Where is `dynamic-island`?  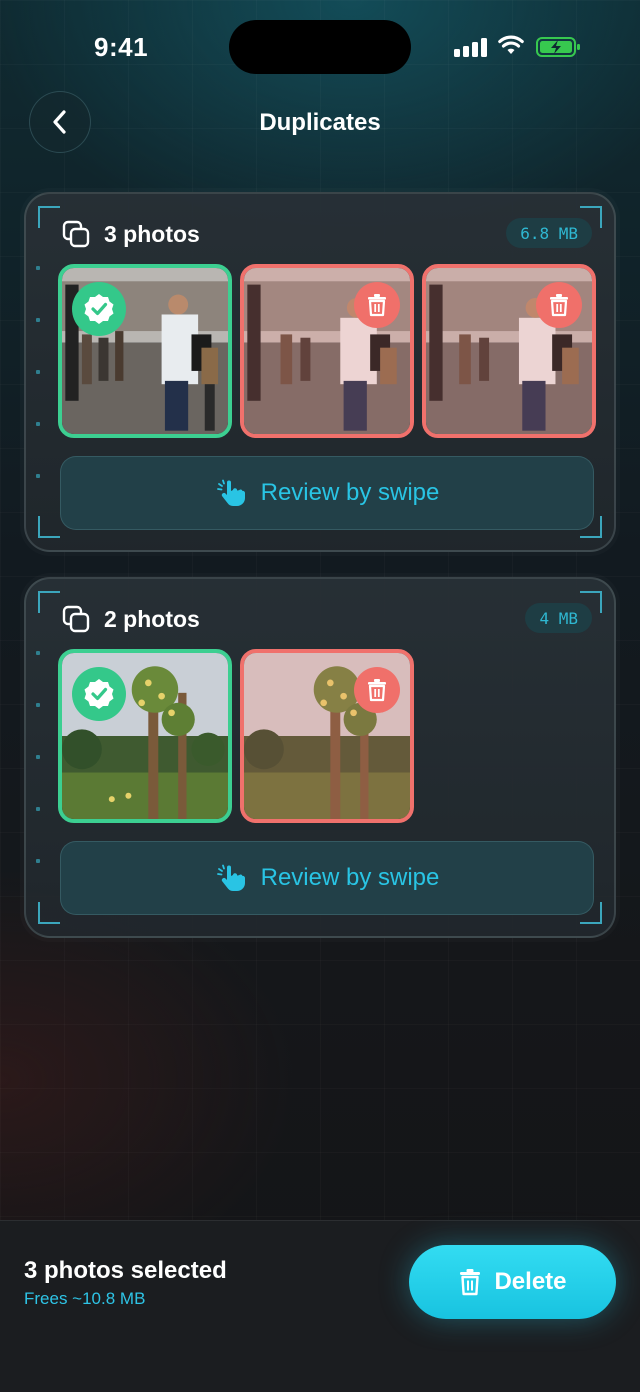 dynamic-island is located at coordinates (320, 47).